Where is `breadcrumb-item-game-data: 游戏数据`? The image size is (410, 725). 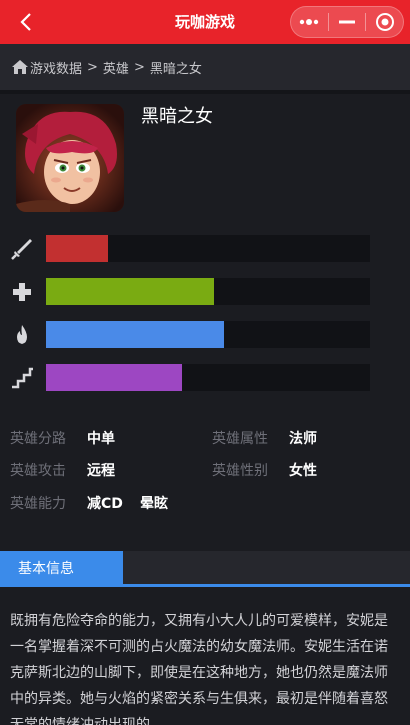 breadcrumb-item-game-data: 游戏数据 is located at coordinates (56, 67).